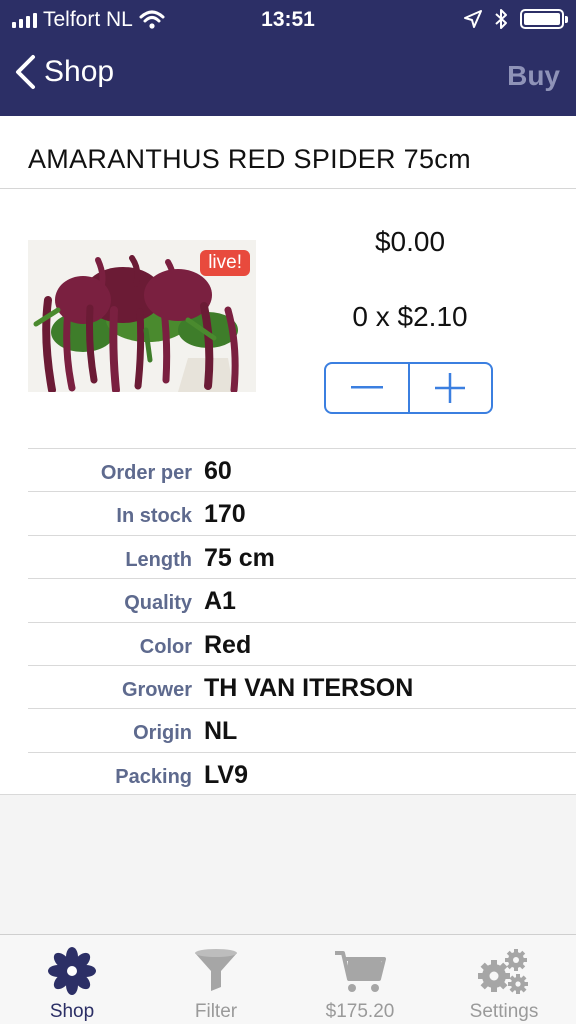 Image resolution: width=576 pixels, height=1024 pixels. Describe the element at coordinates (216, 971) in the screenshot. I see `funnel-icon` at that location.